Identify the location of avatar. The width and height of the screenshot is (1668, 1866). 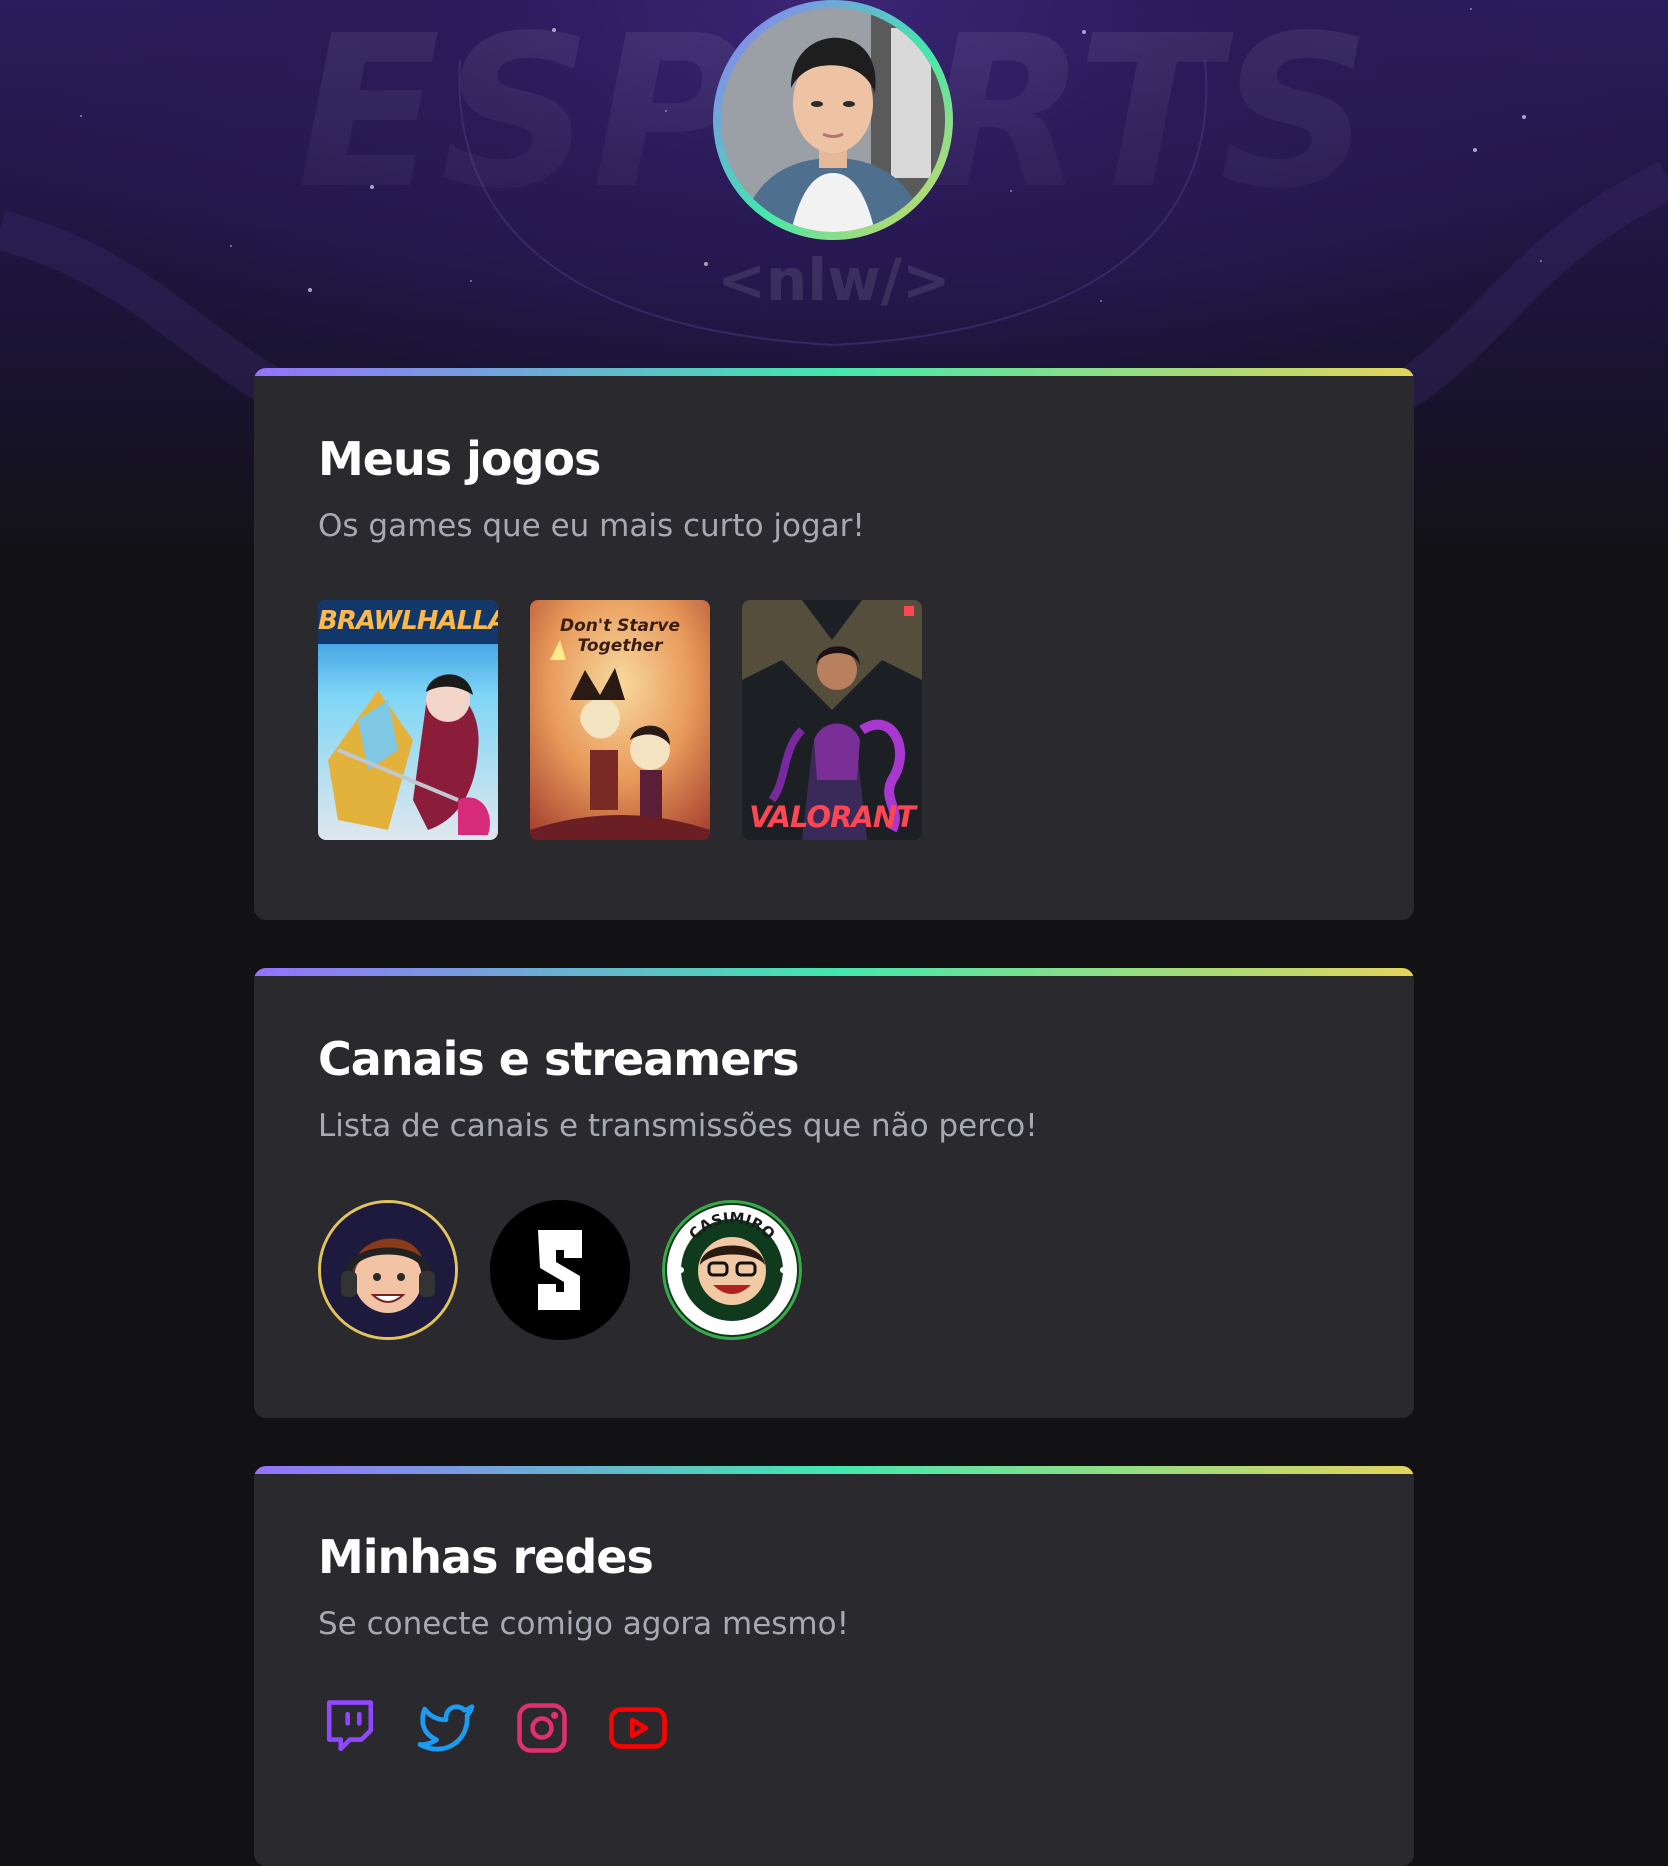
(833, 120).